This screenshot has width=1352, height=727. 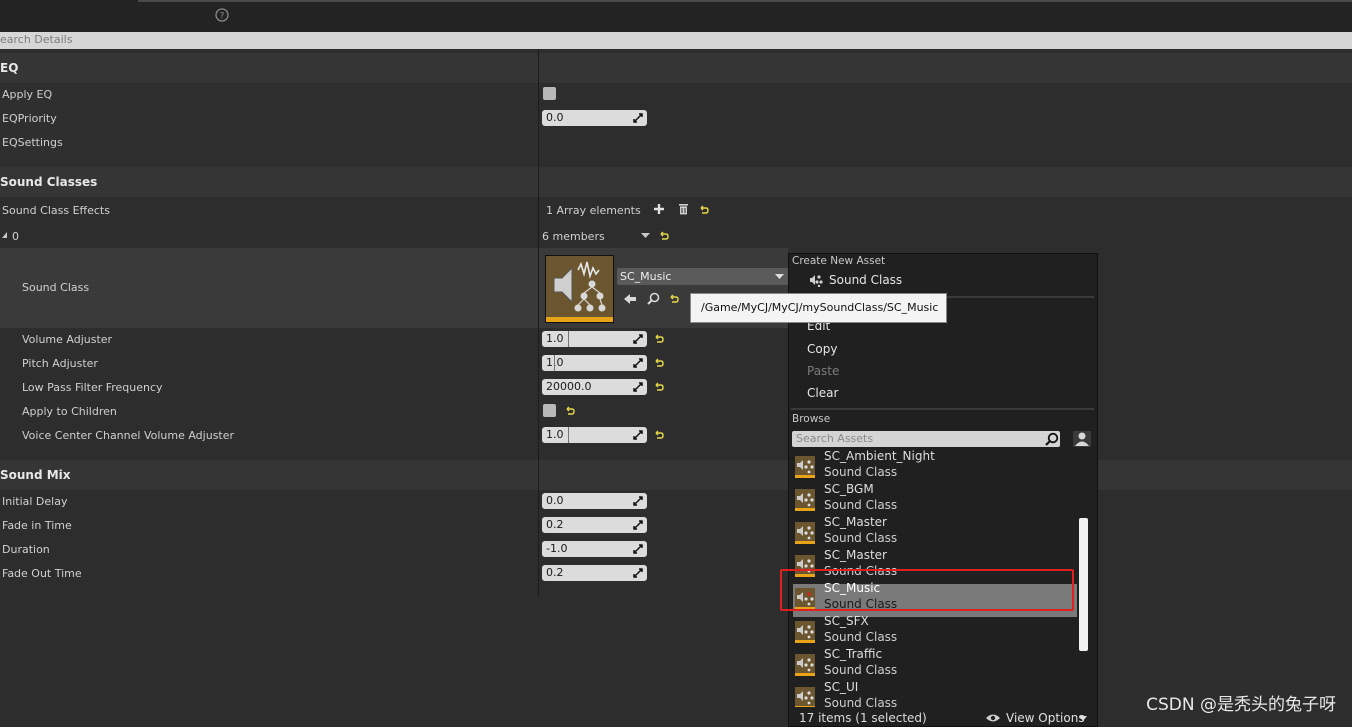 What do you see at coordinates (942, 281) in the screenshot?
I see `create-sound-class-item: Sound Class` at bounding box center [942, 281].